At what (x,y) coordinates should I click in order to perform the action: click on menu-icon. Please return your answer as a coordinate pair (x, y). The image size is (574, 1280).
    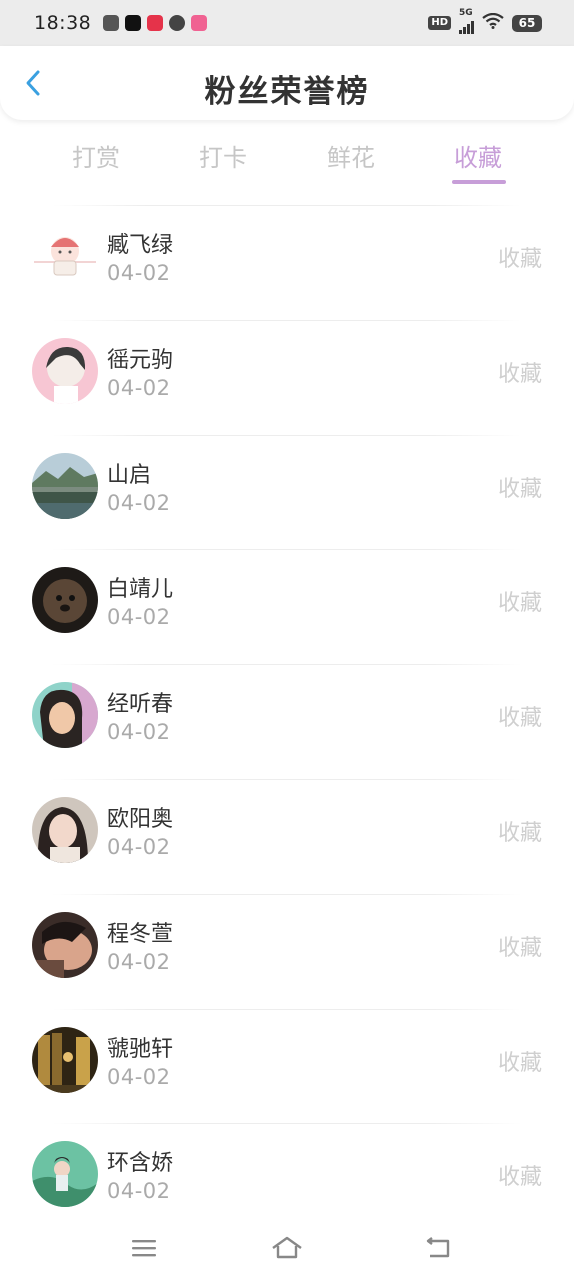
    Looking at the image, I should click on (144, 1248).